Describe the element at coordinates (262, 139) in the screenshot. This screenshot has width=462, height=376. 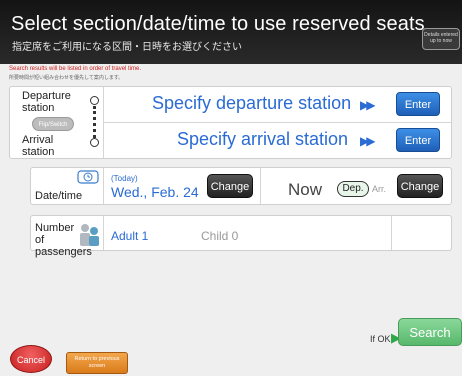
I see `arrival-station-field: Specify arrival station` at that location.